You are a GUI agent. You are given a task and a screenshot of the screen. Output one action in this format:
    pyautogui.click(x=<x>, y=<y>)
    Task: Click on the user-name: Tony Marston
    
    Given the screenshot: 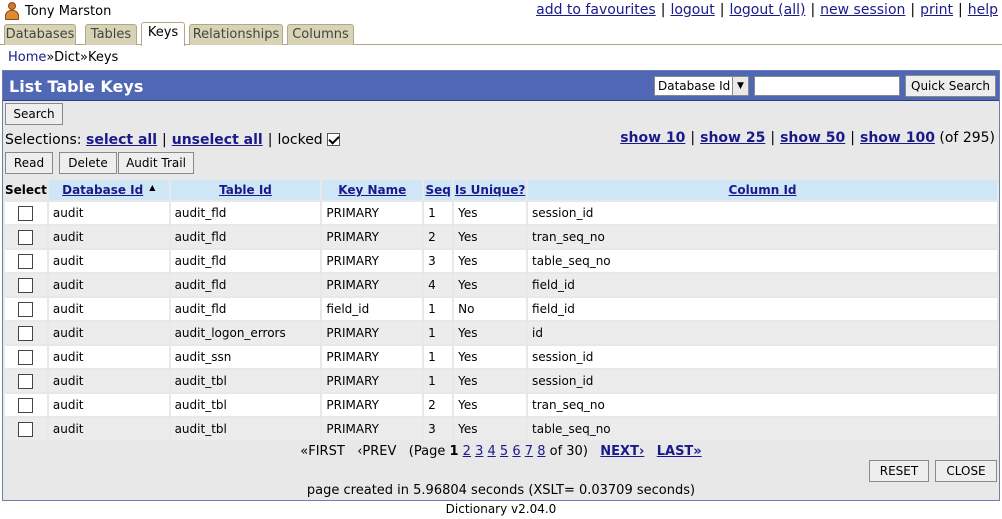 What is the action you would take?
    pyautogui.click(x=68, y=11)
    